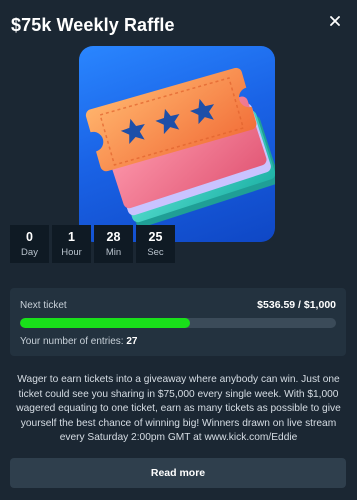 The height and width of the screenshot is (500, 357). What do you see at coordinates (132, 341) in the screenshot?
I see `entries-value: 27` at bounding box center [132, 341].